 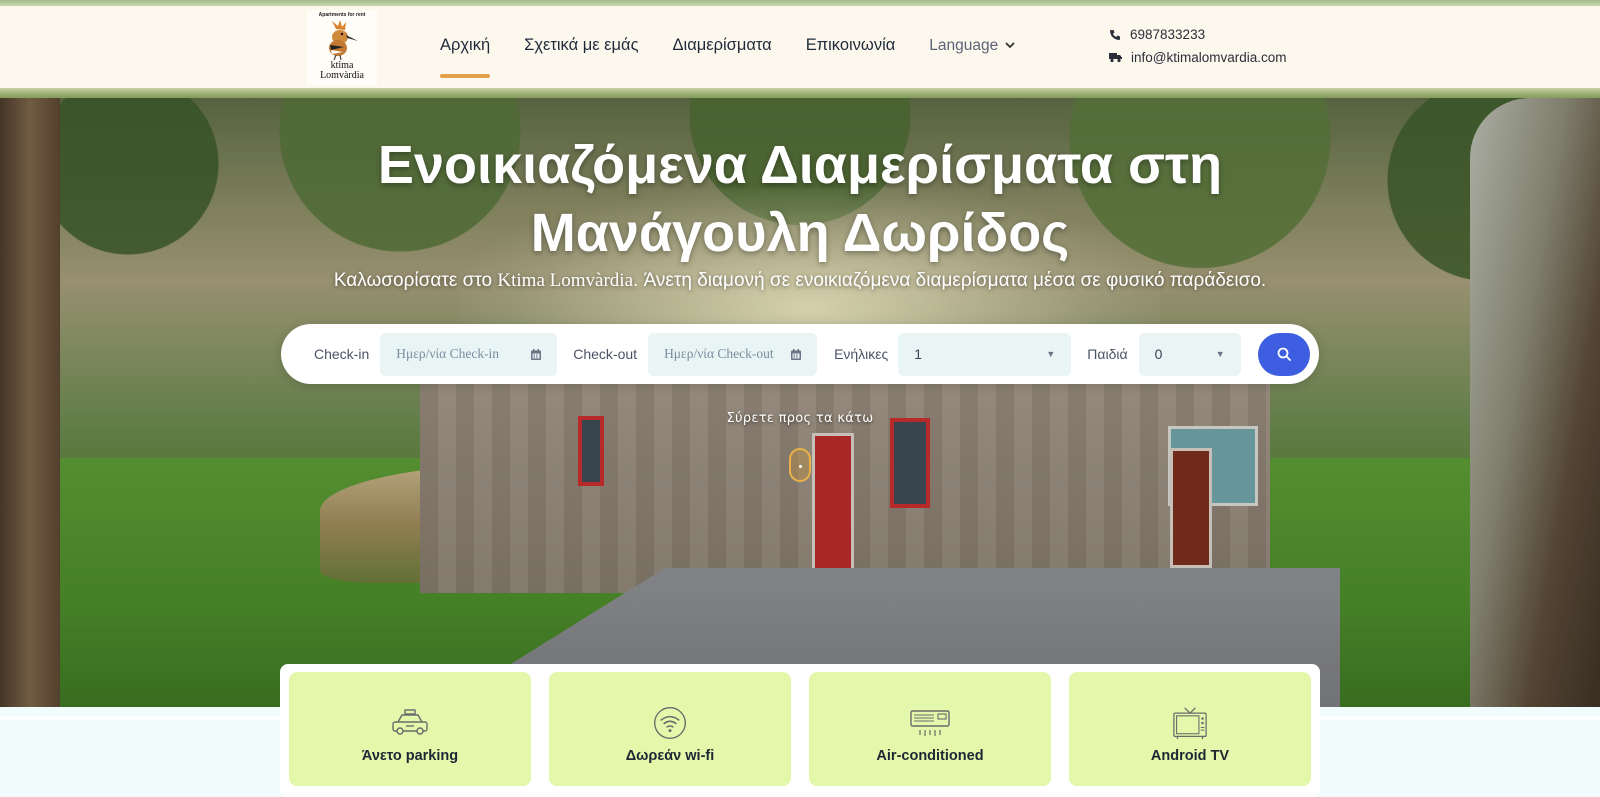 I want to click on hero-title-line2: Μανάγουλη Δωρίδος, so click(x=800, y=233).